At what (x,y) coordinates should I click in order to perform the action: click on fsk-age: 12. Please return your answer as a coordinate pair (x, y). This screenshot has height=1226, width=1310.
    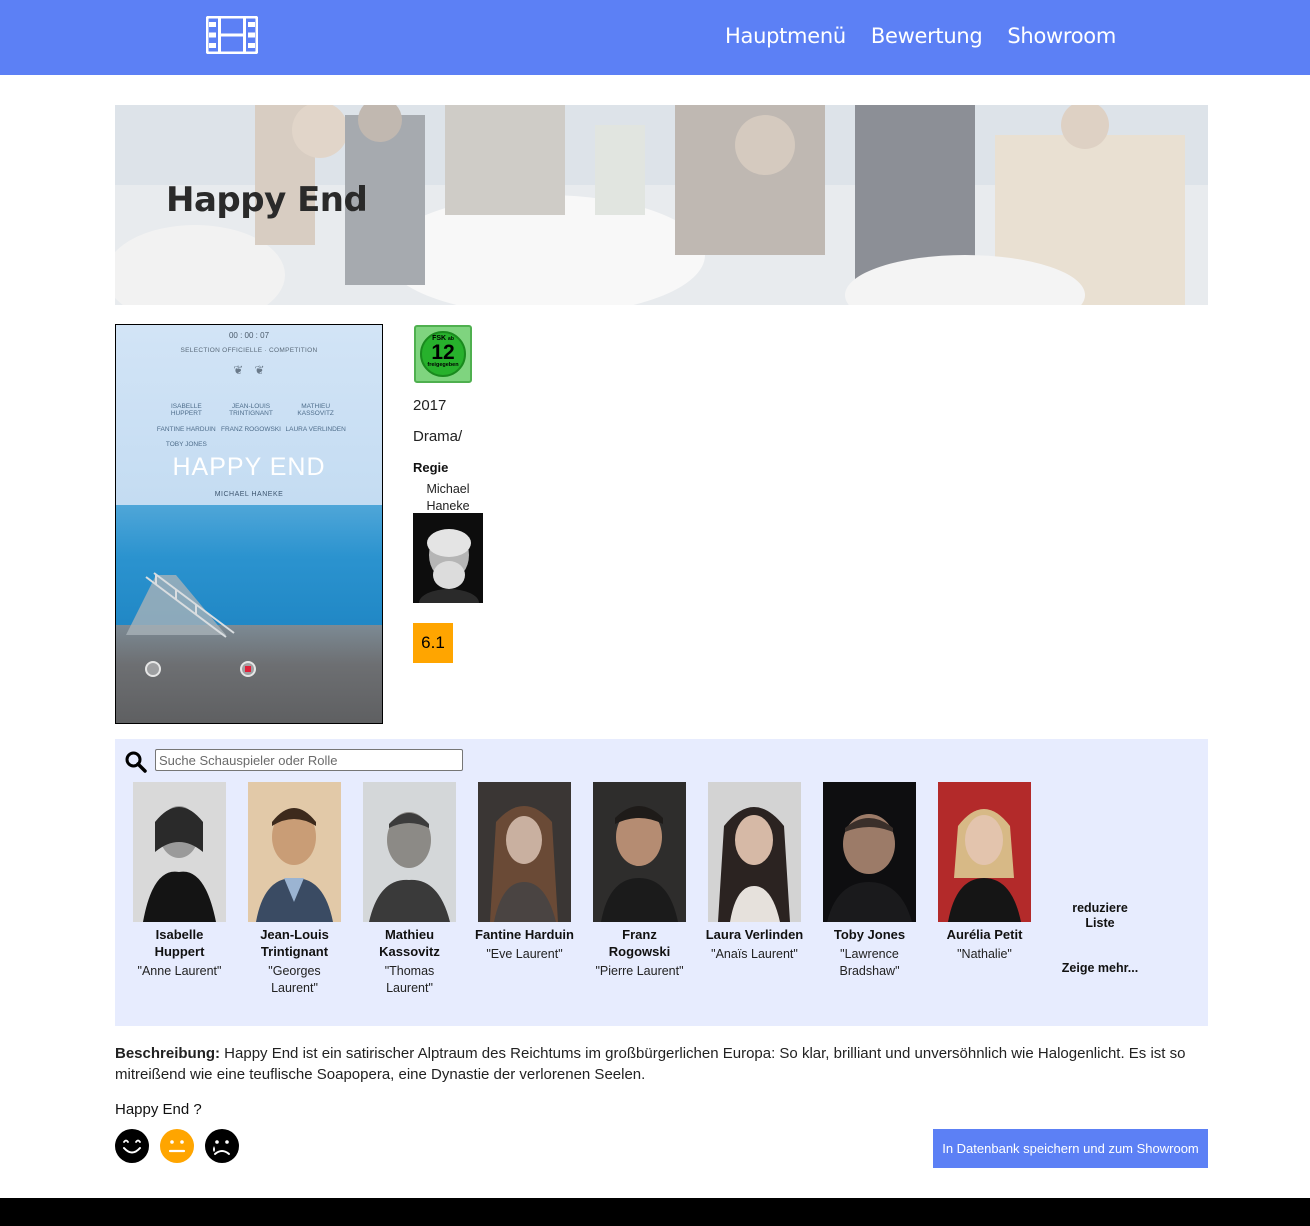
    Looking at the image, I should click on (443, 352).